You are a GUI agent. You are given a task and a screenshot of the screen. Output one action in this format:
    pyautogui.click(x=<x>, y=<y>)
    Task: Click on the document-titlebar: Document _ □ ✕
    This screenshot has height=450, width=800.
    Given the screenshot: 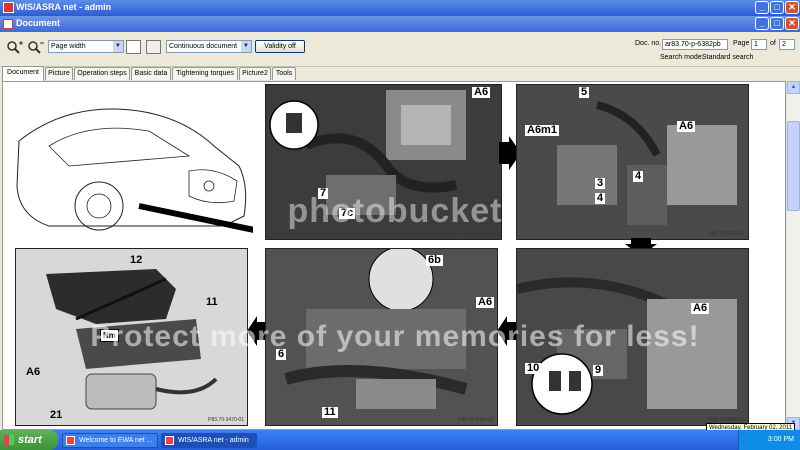 What is the action you would take?
    pyautogui.click(x=400, y=24)
    